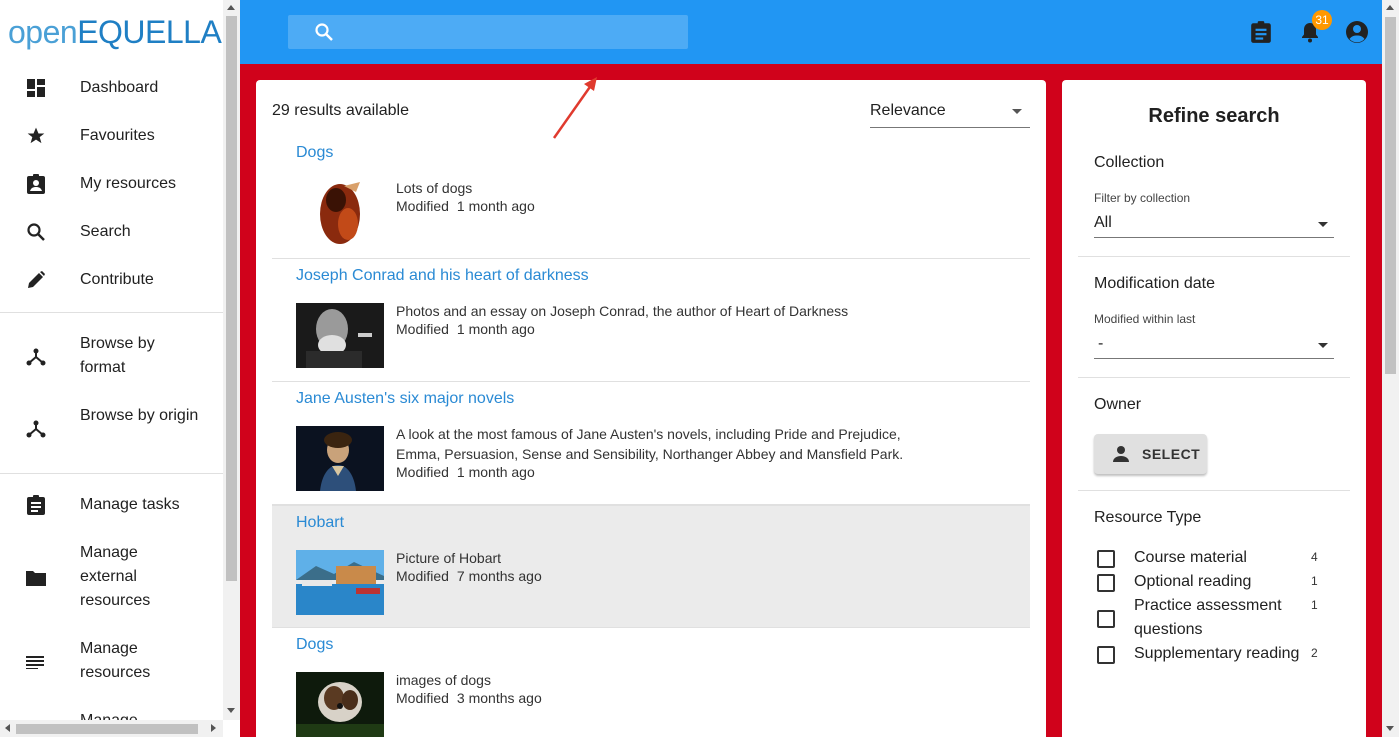 Image resolution: width=1399 pixels, height=737 pixels. I want to click on sidebar-item-label: Manage resources, so click(115, 660).